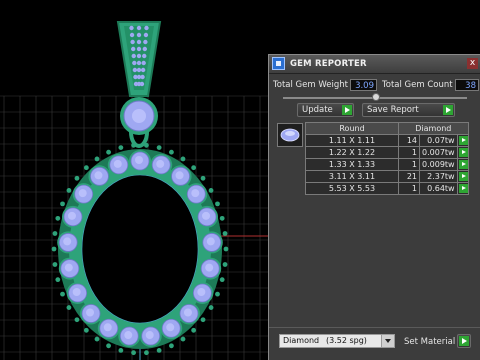  Describe the element at coordinates (317, 110) in the screenshot. I see `update-button-label: Update` at that location.